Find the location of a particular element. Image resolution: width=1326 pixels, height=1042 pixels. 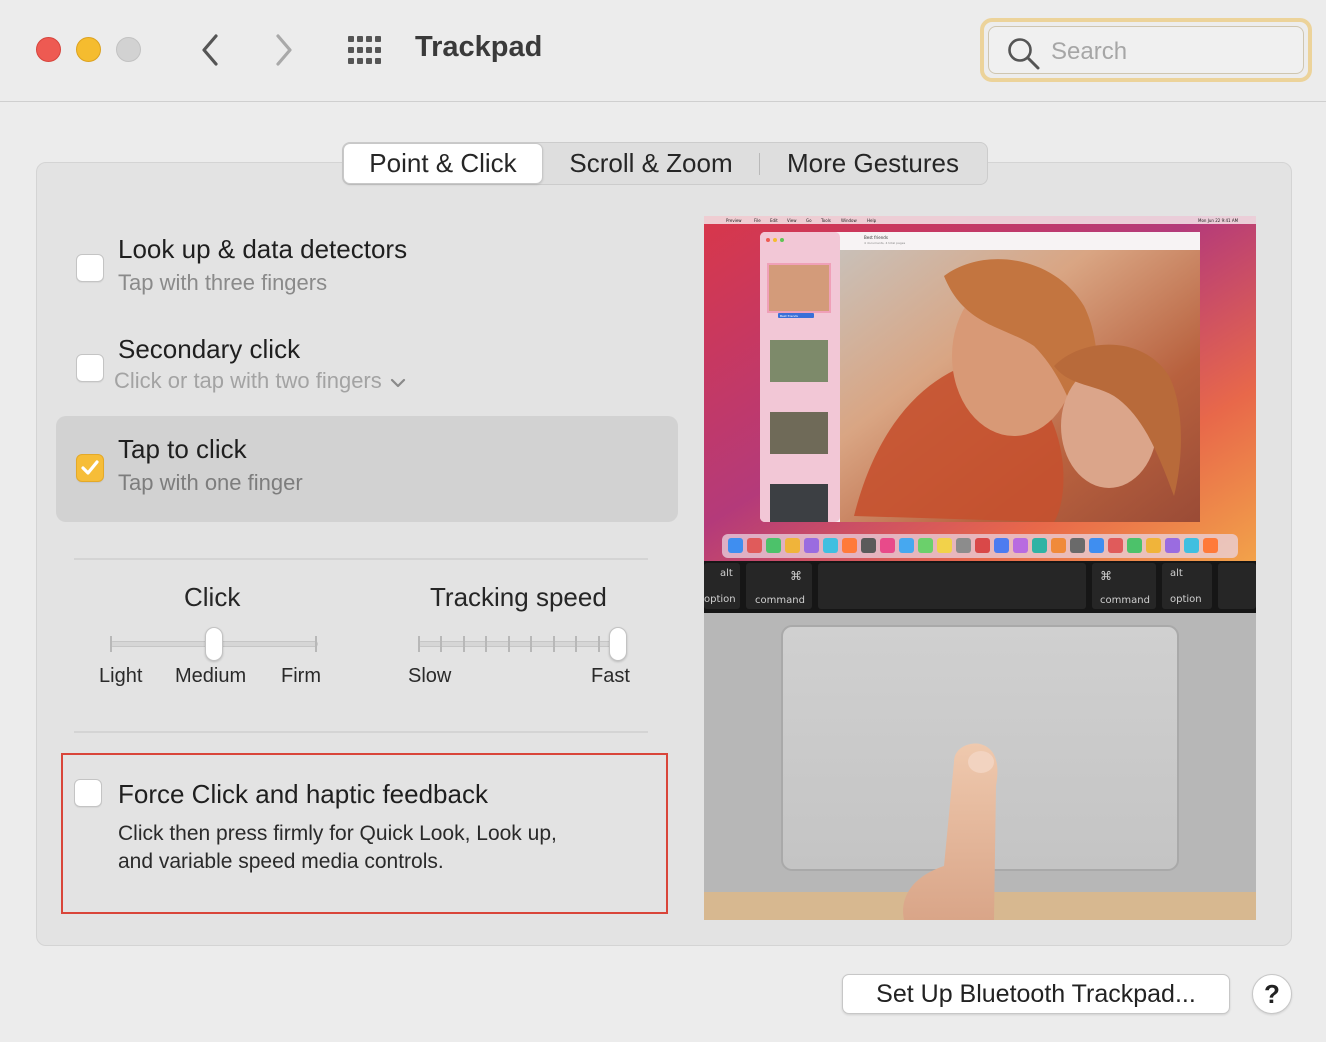

click-label-light: Light is located at coordinates (121, 676).